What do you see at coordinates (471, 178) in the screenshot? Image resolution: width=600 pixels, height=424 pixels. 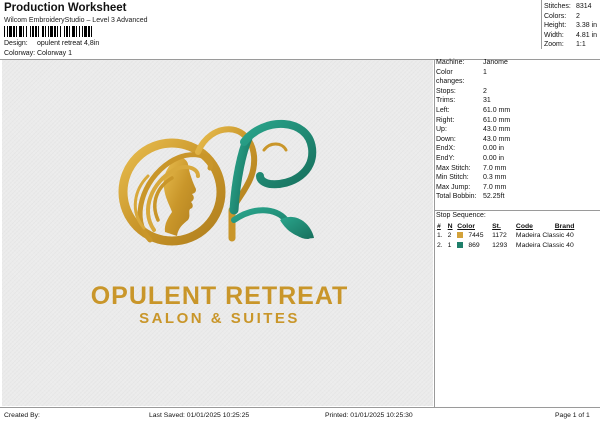 I see `stat-row: Min Stitch: 0.3 mm` at bounding box center [471, 178].